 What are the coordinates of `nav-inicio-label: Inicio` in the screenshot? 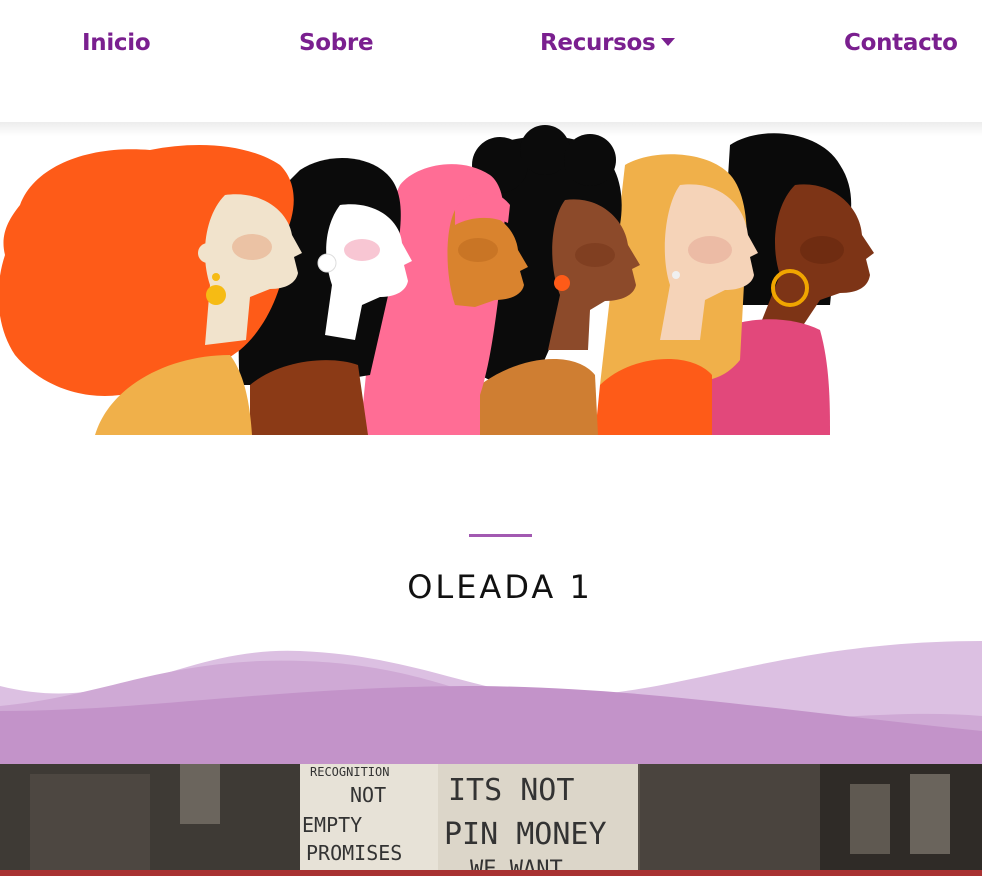 It's located at (116, 43).